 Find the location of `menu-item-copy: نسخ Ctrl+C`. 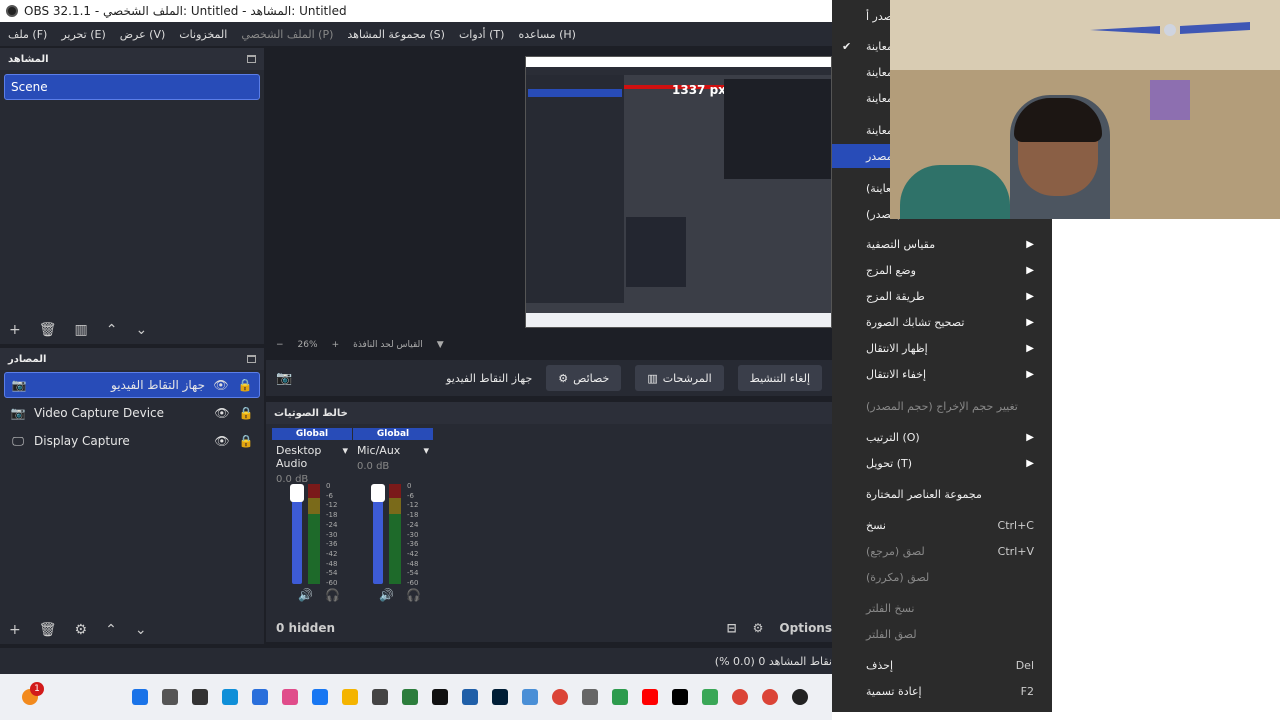

menu-item-copy: نسخ Ctrl+C is located at coordinates (942, 525).